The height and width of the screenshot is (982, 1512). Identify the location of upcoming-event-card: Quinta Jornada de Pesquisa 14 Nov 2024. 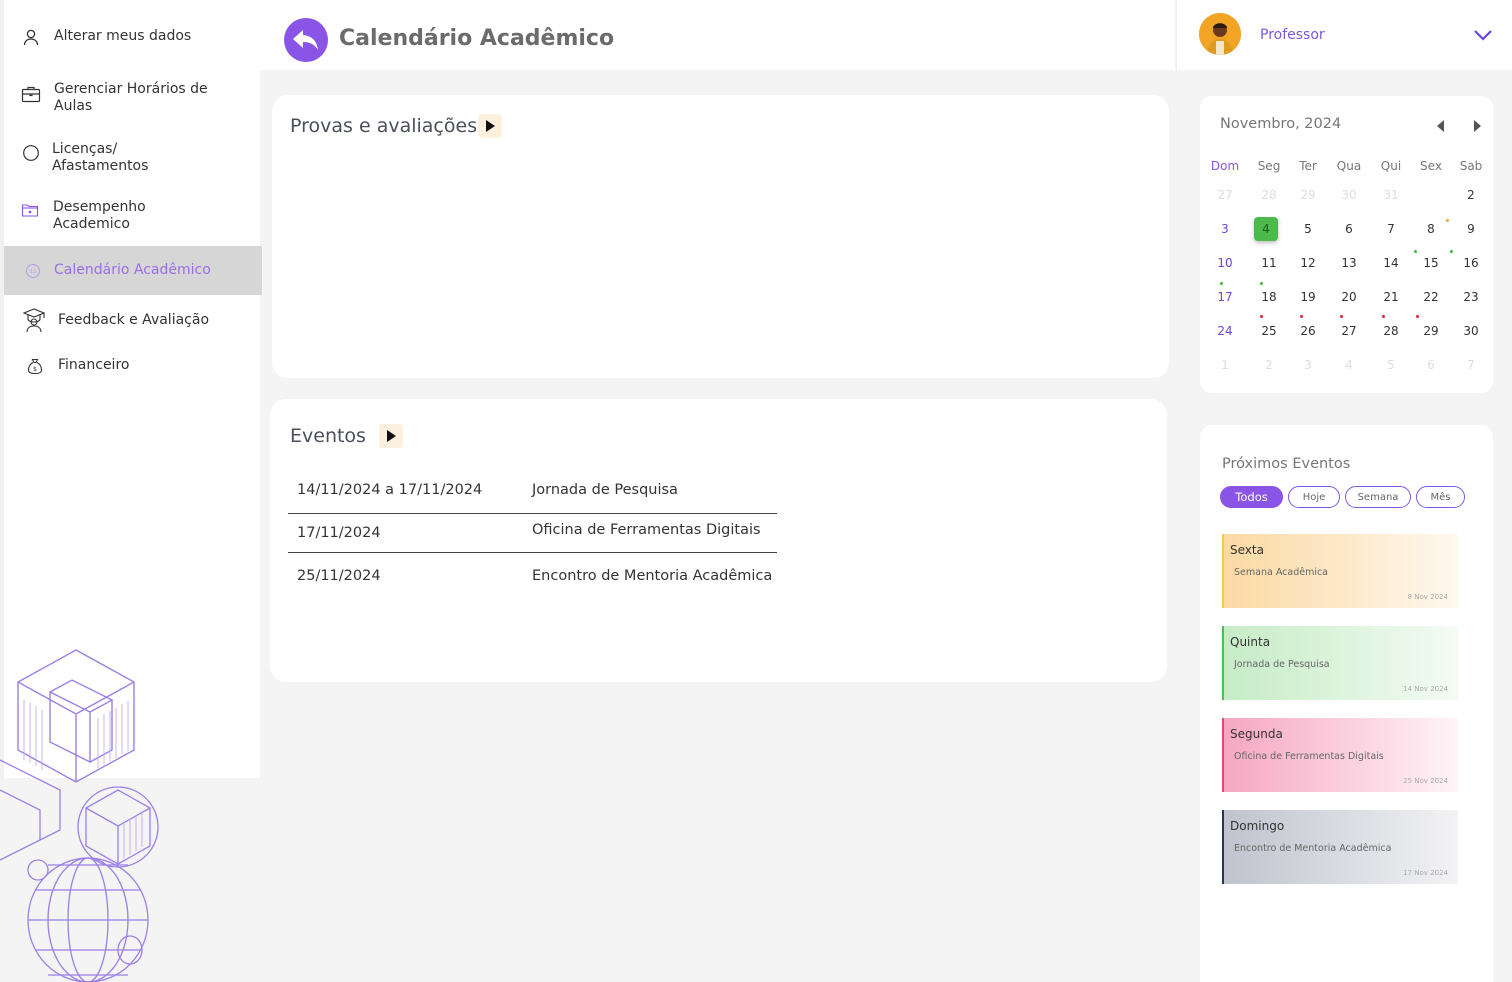
(1340, 663).